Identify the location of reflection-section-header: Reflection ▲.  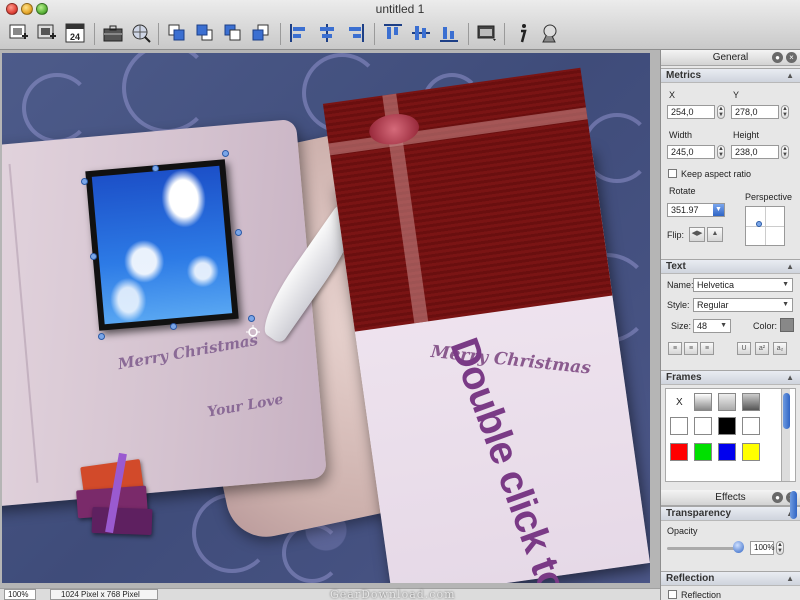
(730, 578).